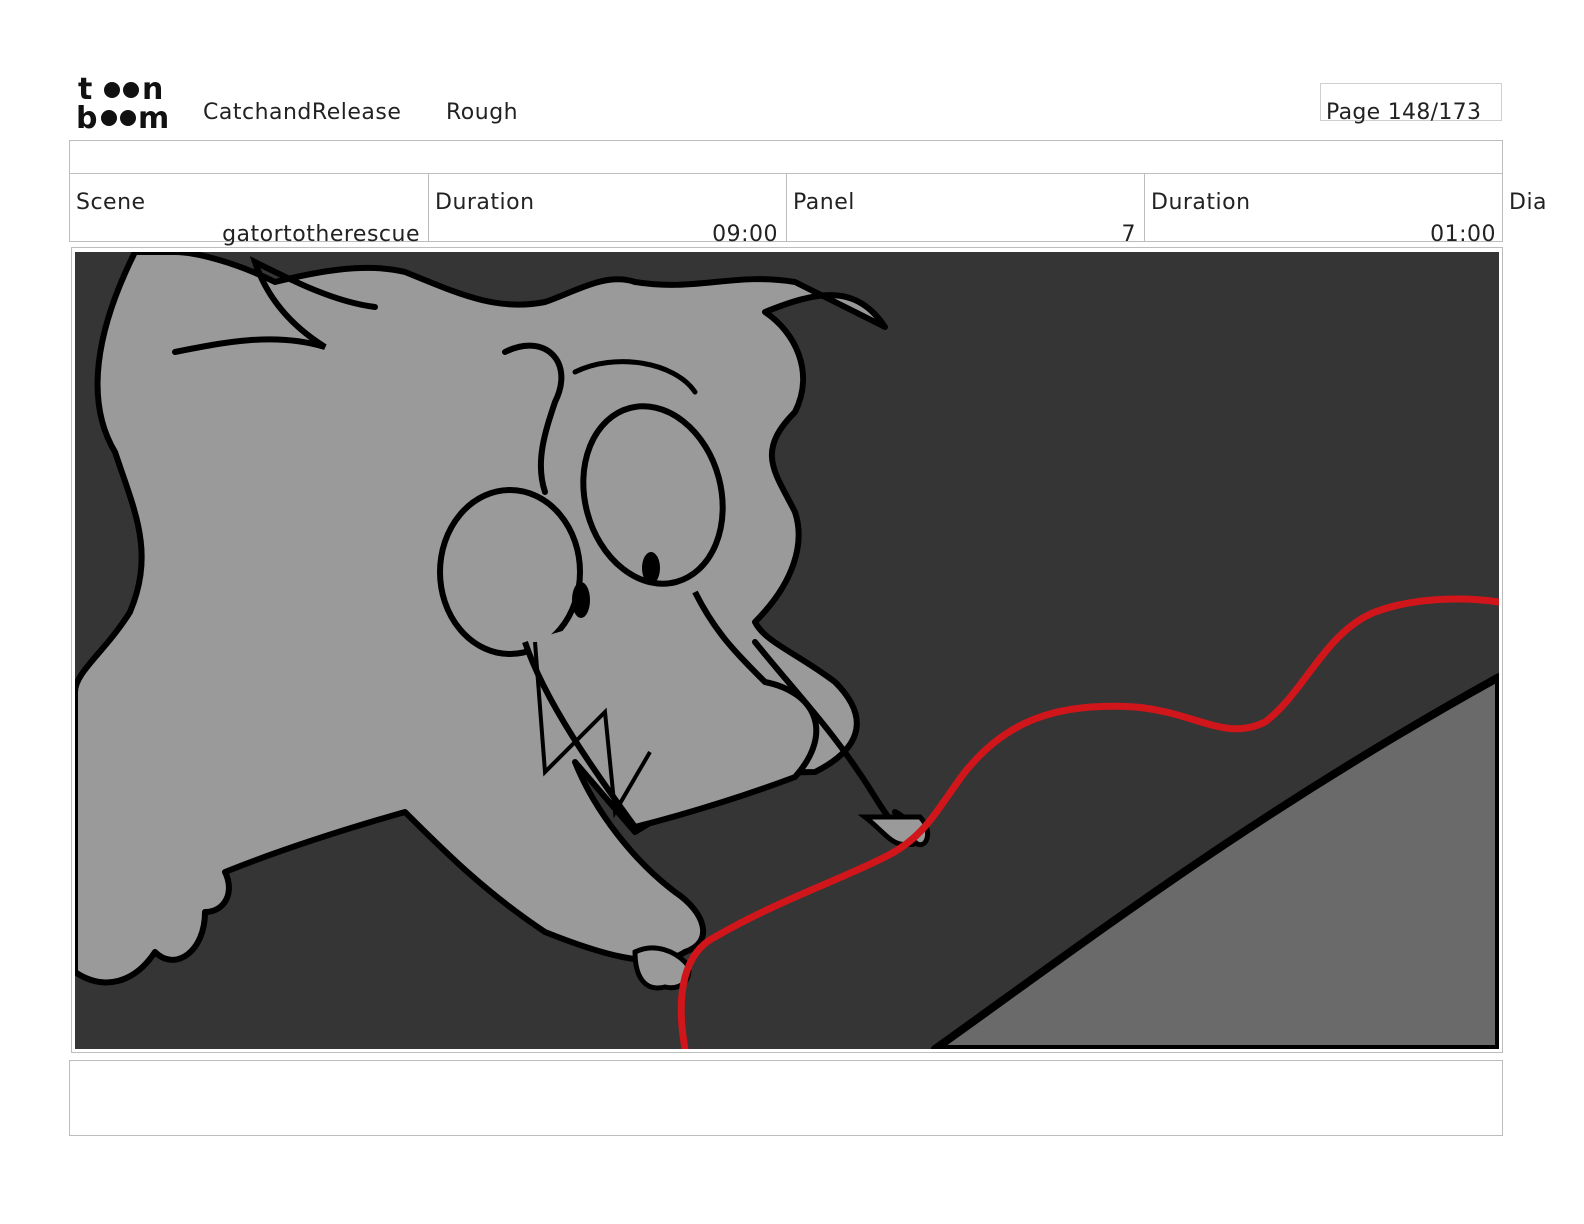  I want to click on gator-eye-left, so click(510, 572).